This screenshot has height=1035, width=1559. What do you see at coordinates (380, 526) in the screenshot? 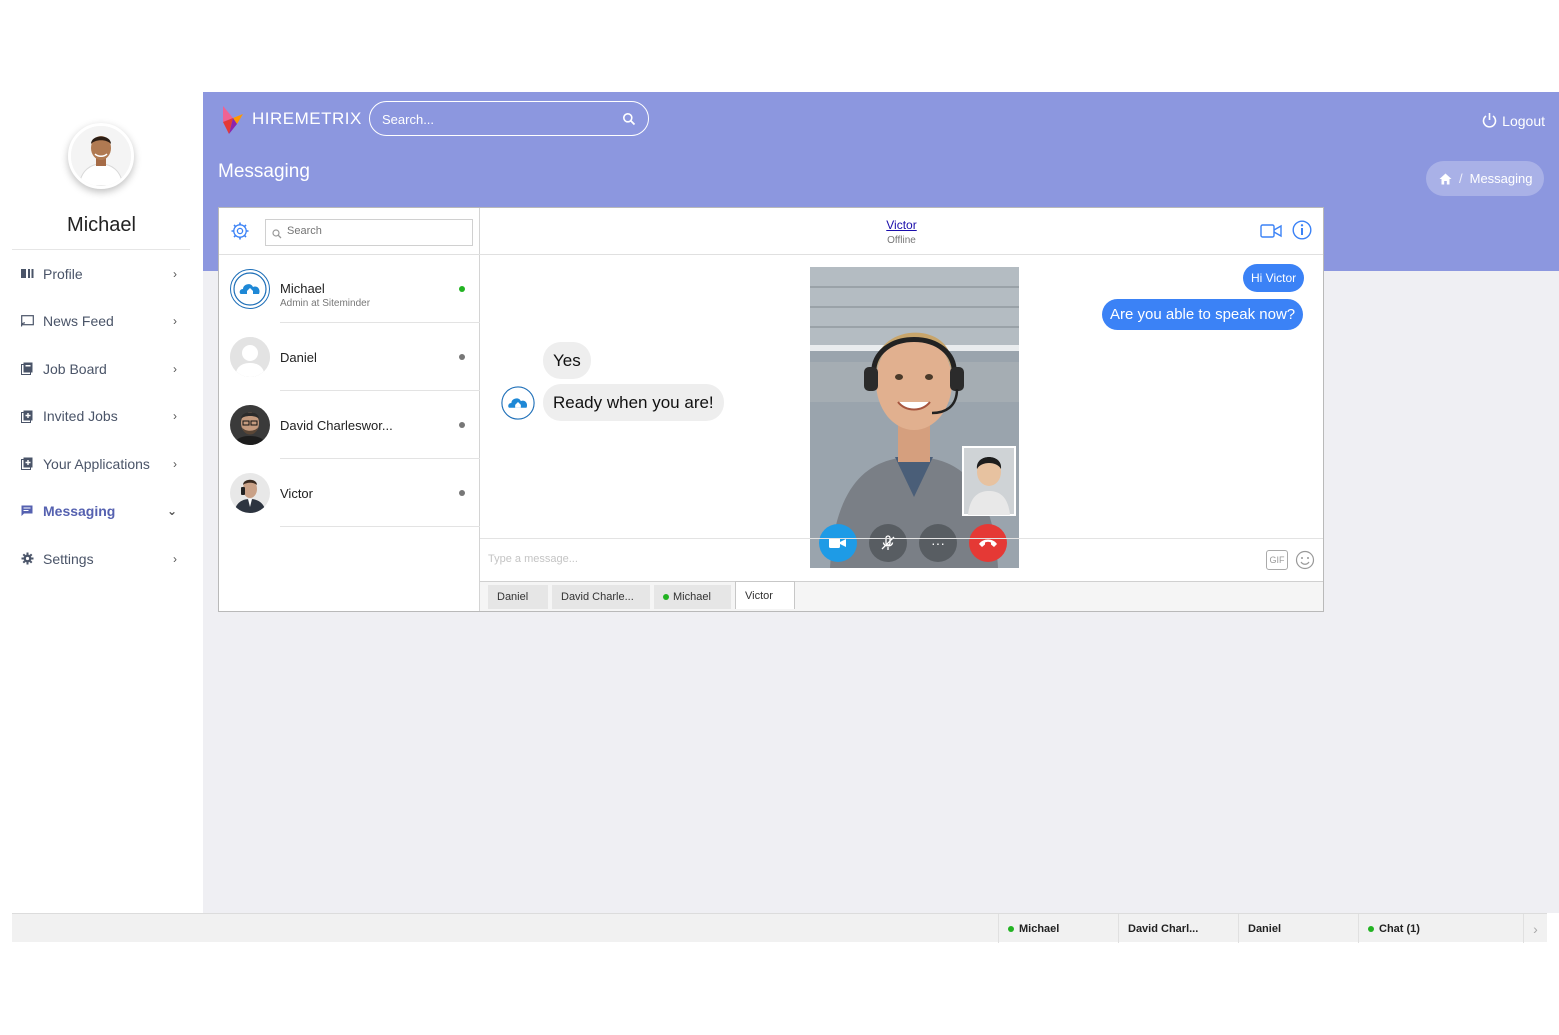
I see `divider` at bounding box center [380, 526].